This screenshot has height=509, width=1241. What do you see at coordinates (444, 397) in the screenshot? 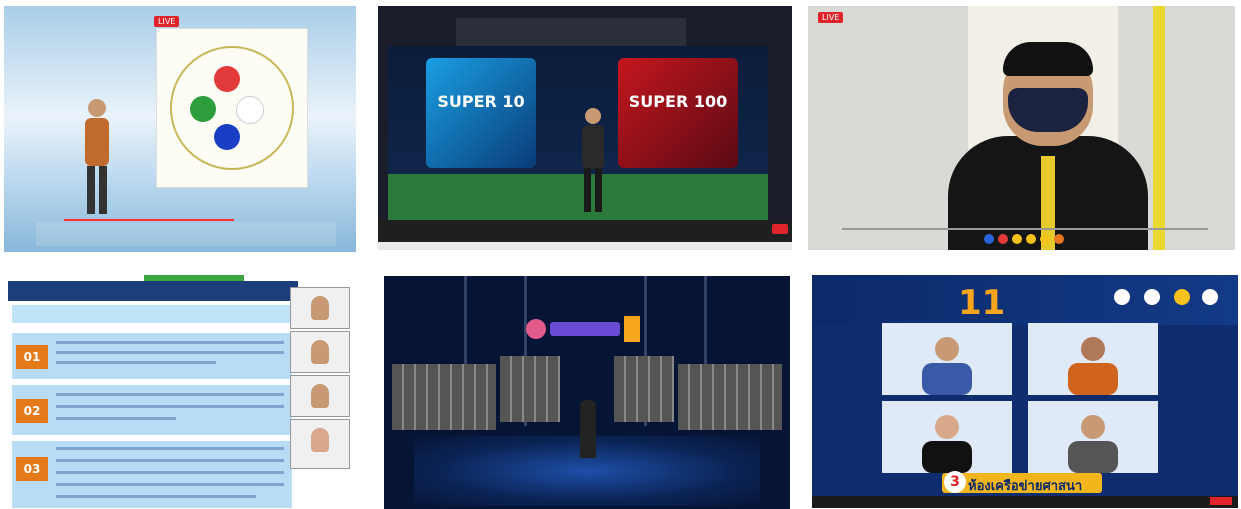
I see `audience-wall-left` at bounding box center [444, 397].